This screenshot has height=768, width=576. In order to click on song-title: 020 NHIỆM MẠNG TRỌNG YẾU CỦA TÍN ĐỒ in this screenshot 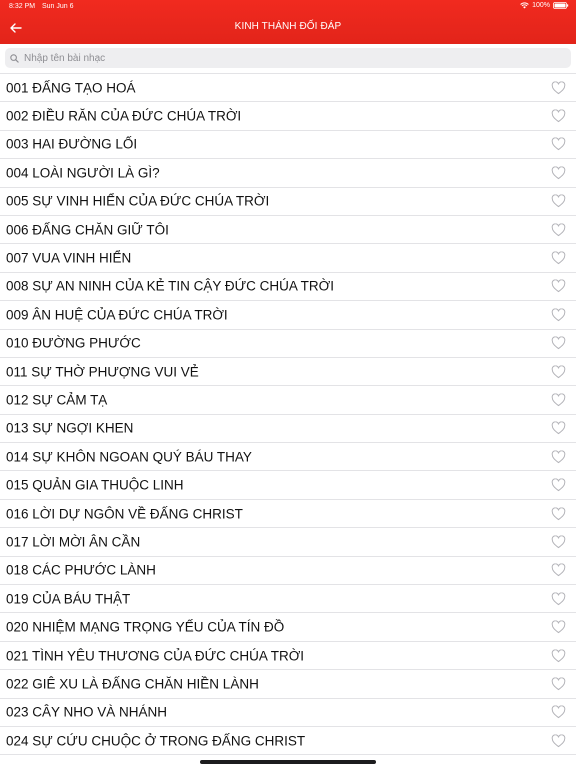, I will do `click(145, 627)`.